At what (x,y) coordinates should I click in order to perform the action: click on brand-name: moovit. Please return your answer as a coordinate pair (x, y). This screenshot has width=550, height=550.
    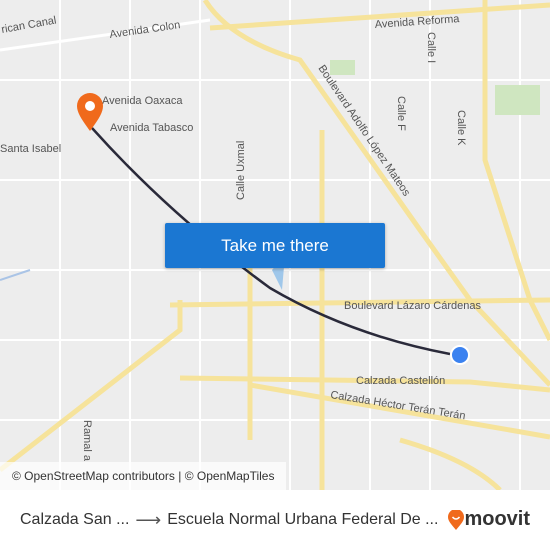
    Looking at the image, I should click on (497, 519).